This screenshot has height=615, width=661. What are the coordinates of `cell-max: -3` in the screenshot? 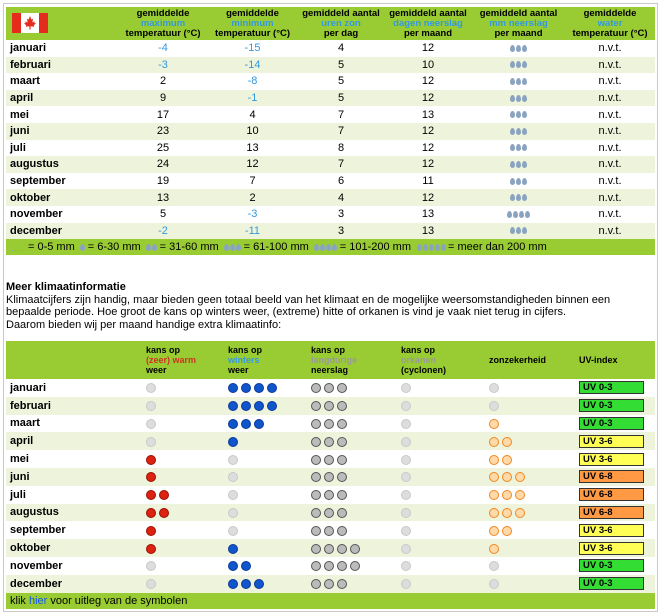 It's located at (163, 65).